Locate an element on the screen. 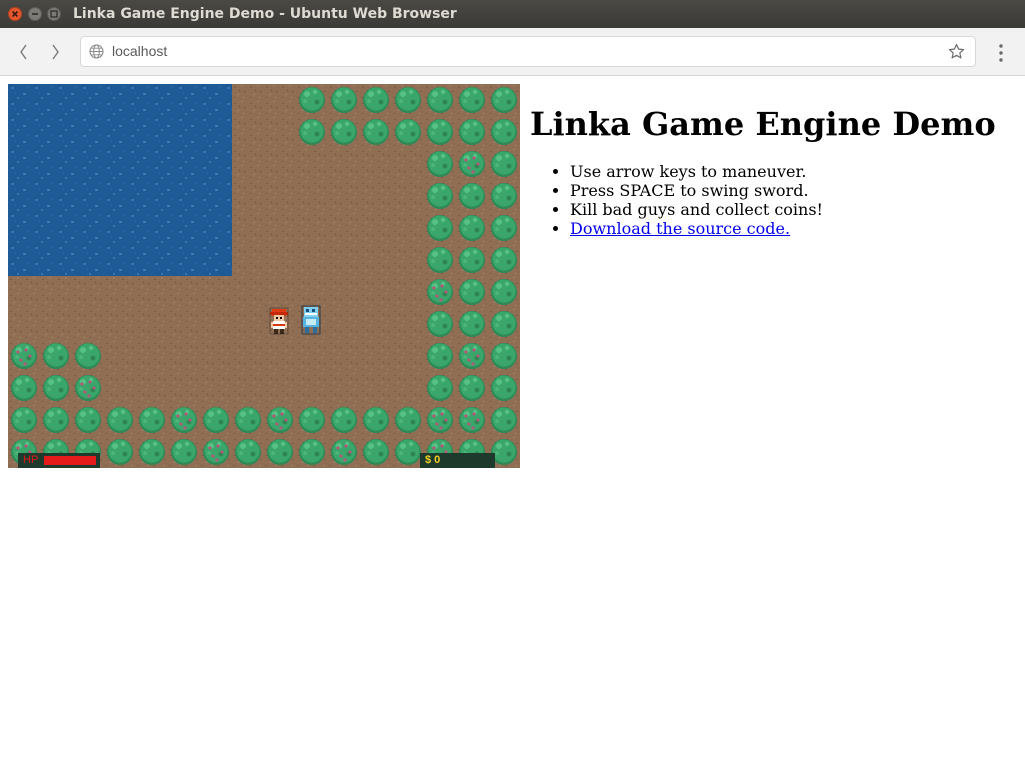 This screenshot has height=769, width=1025. close-icon is located at coordinates (15, 14).